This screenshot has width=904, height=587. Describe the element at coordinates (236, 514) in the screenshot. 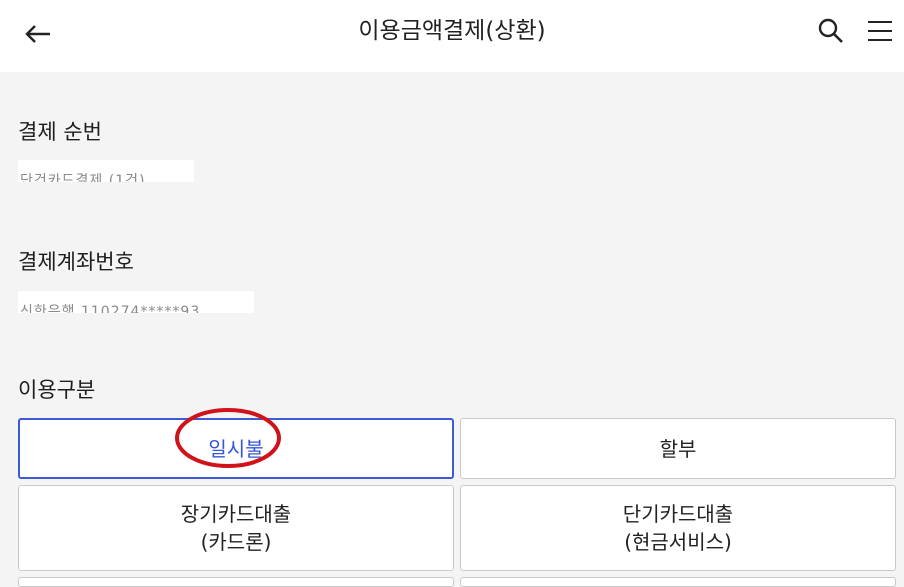

I see `option-card-loan-label: 장기카드대출` at that location.